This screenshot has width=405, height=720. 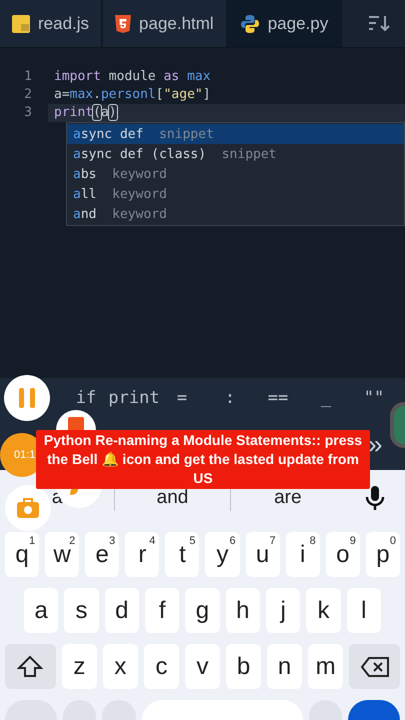 I want to click on line-number: 1, so click(x=28, y=77).